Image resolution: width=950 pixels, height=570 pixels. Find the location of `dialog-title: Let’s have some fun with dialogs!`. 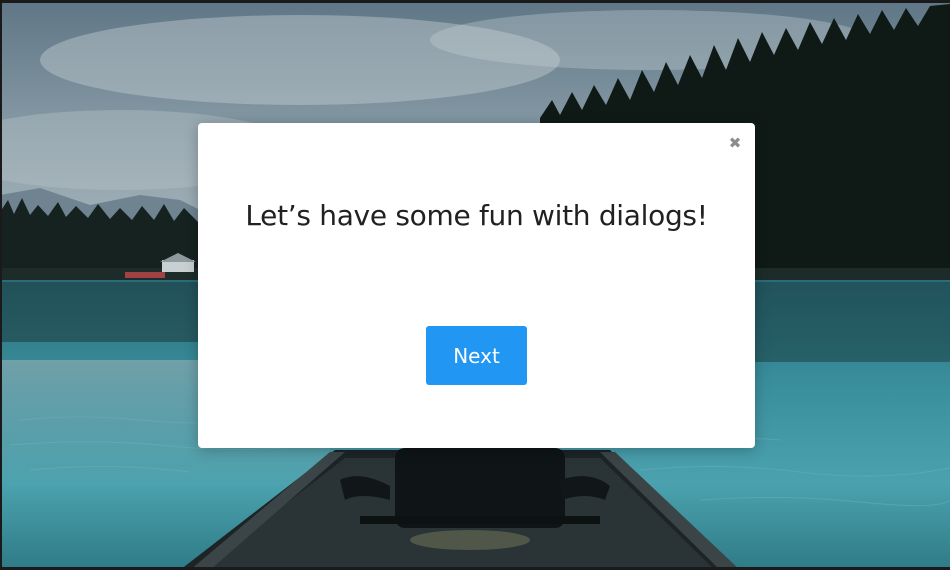

dialog-title: Let’s have some fun with dialogs! is located at coordinates (476, 215).